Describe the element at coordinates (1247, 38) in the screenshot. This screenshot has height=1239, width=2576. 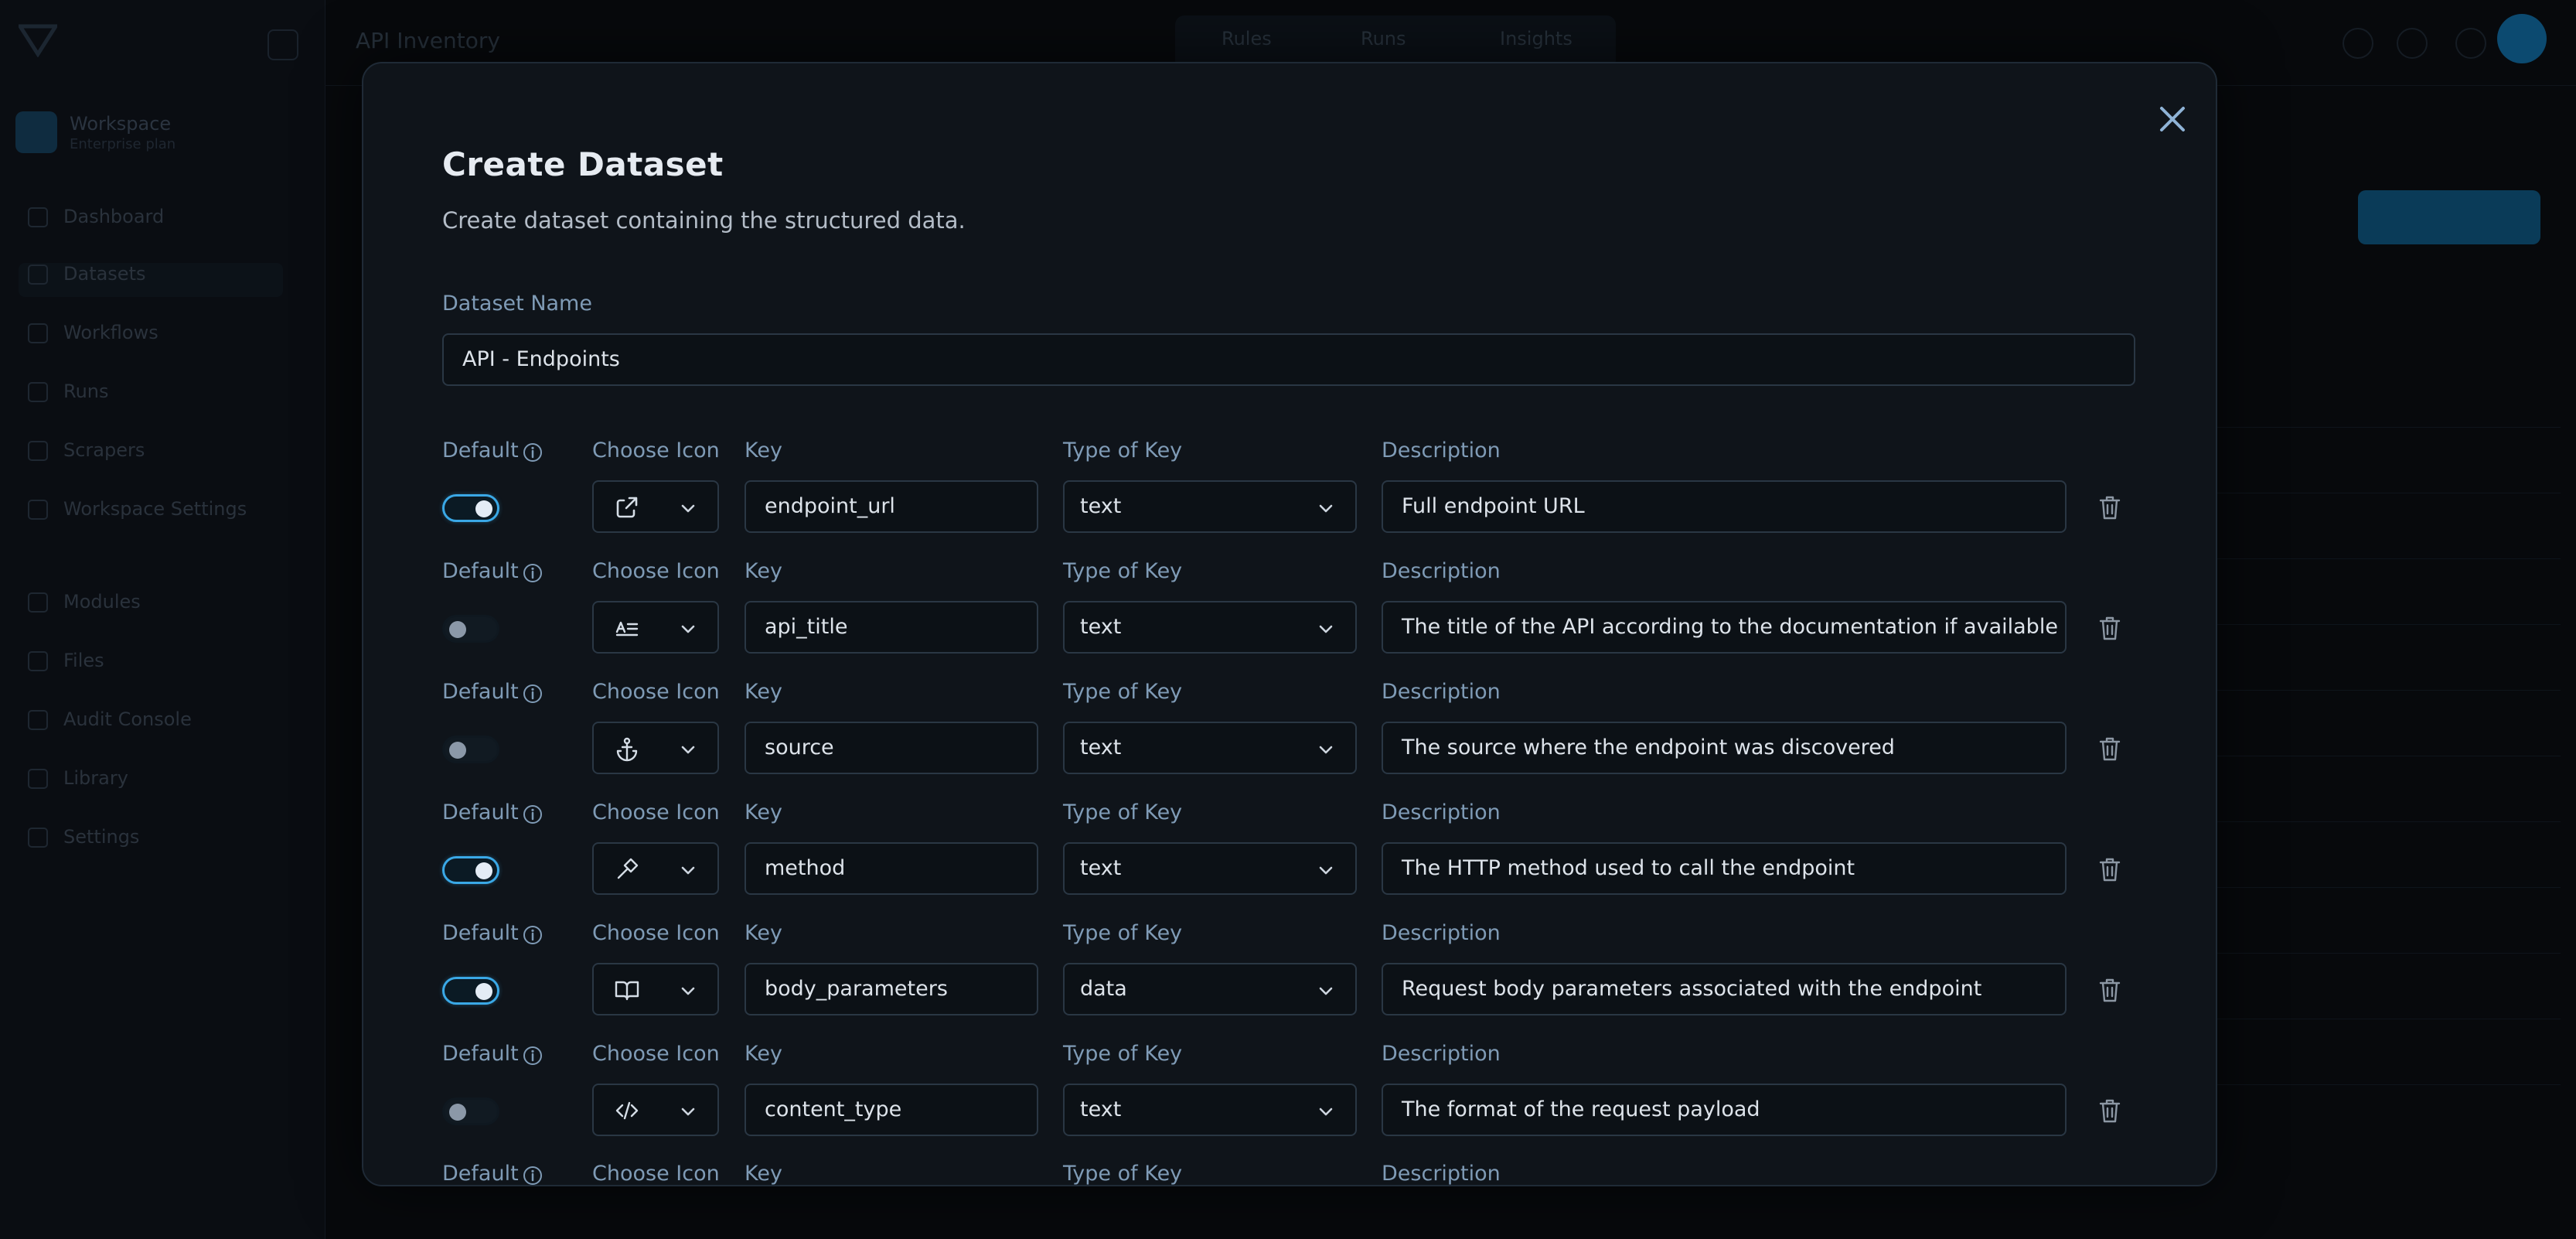
I see `tab-rules: Rules` at that location.